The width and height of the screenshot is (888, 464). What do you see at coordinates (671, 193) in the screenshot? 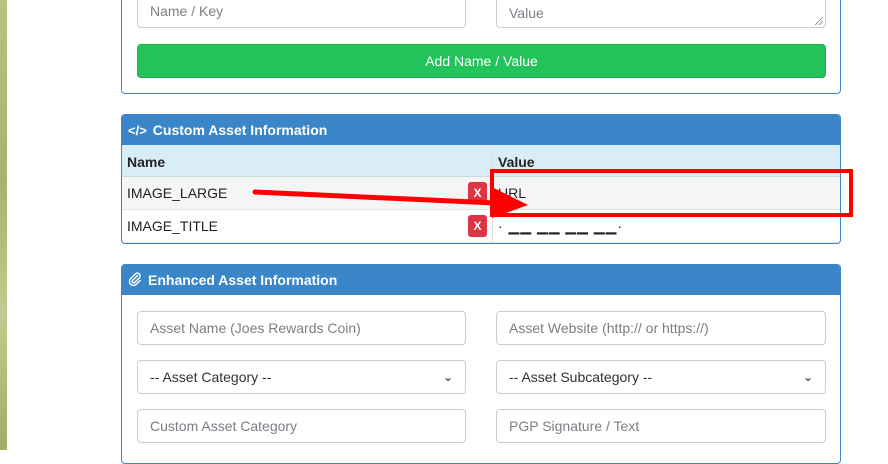
I see `annotation-box` at bounding box center [671, 193].